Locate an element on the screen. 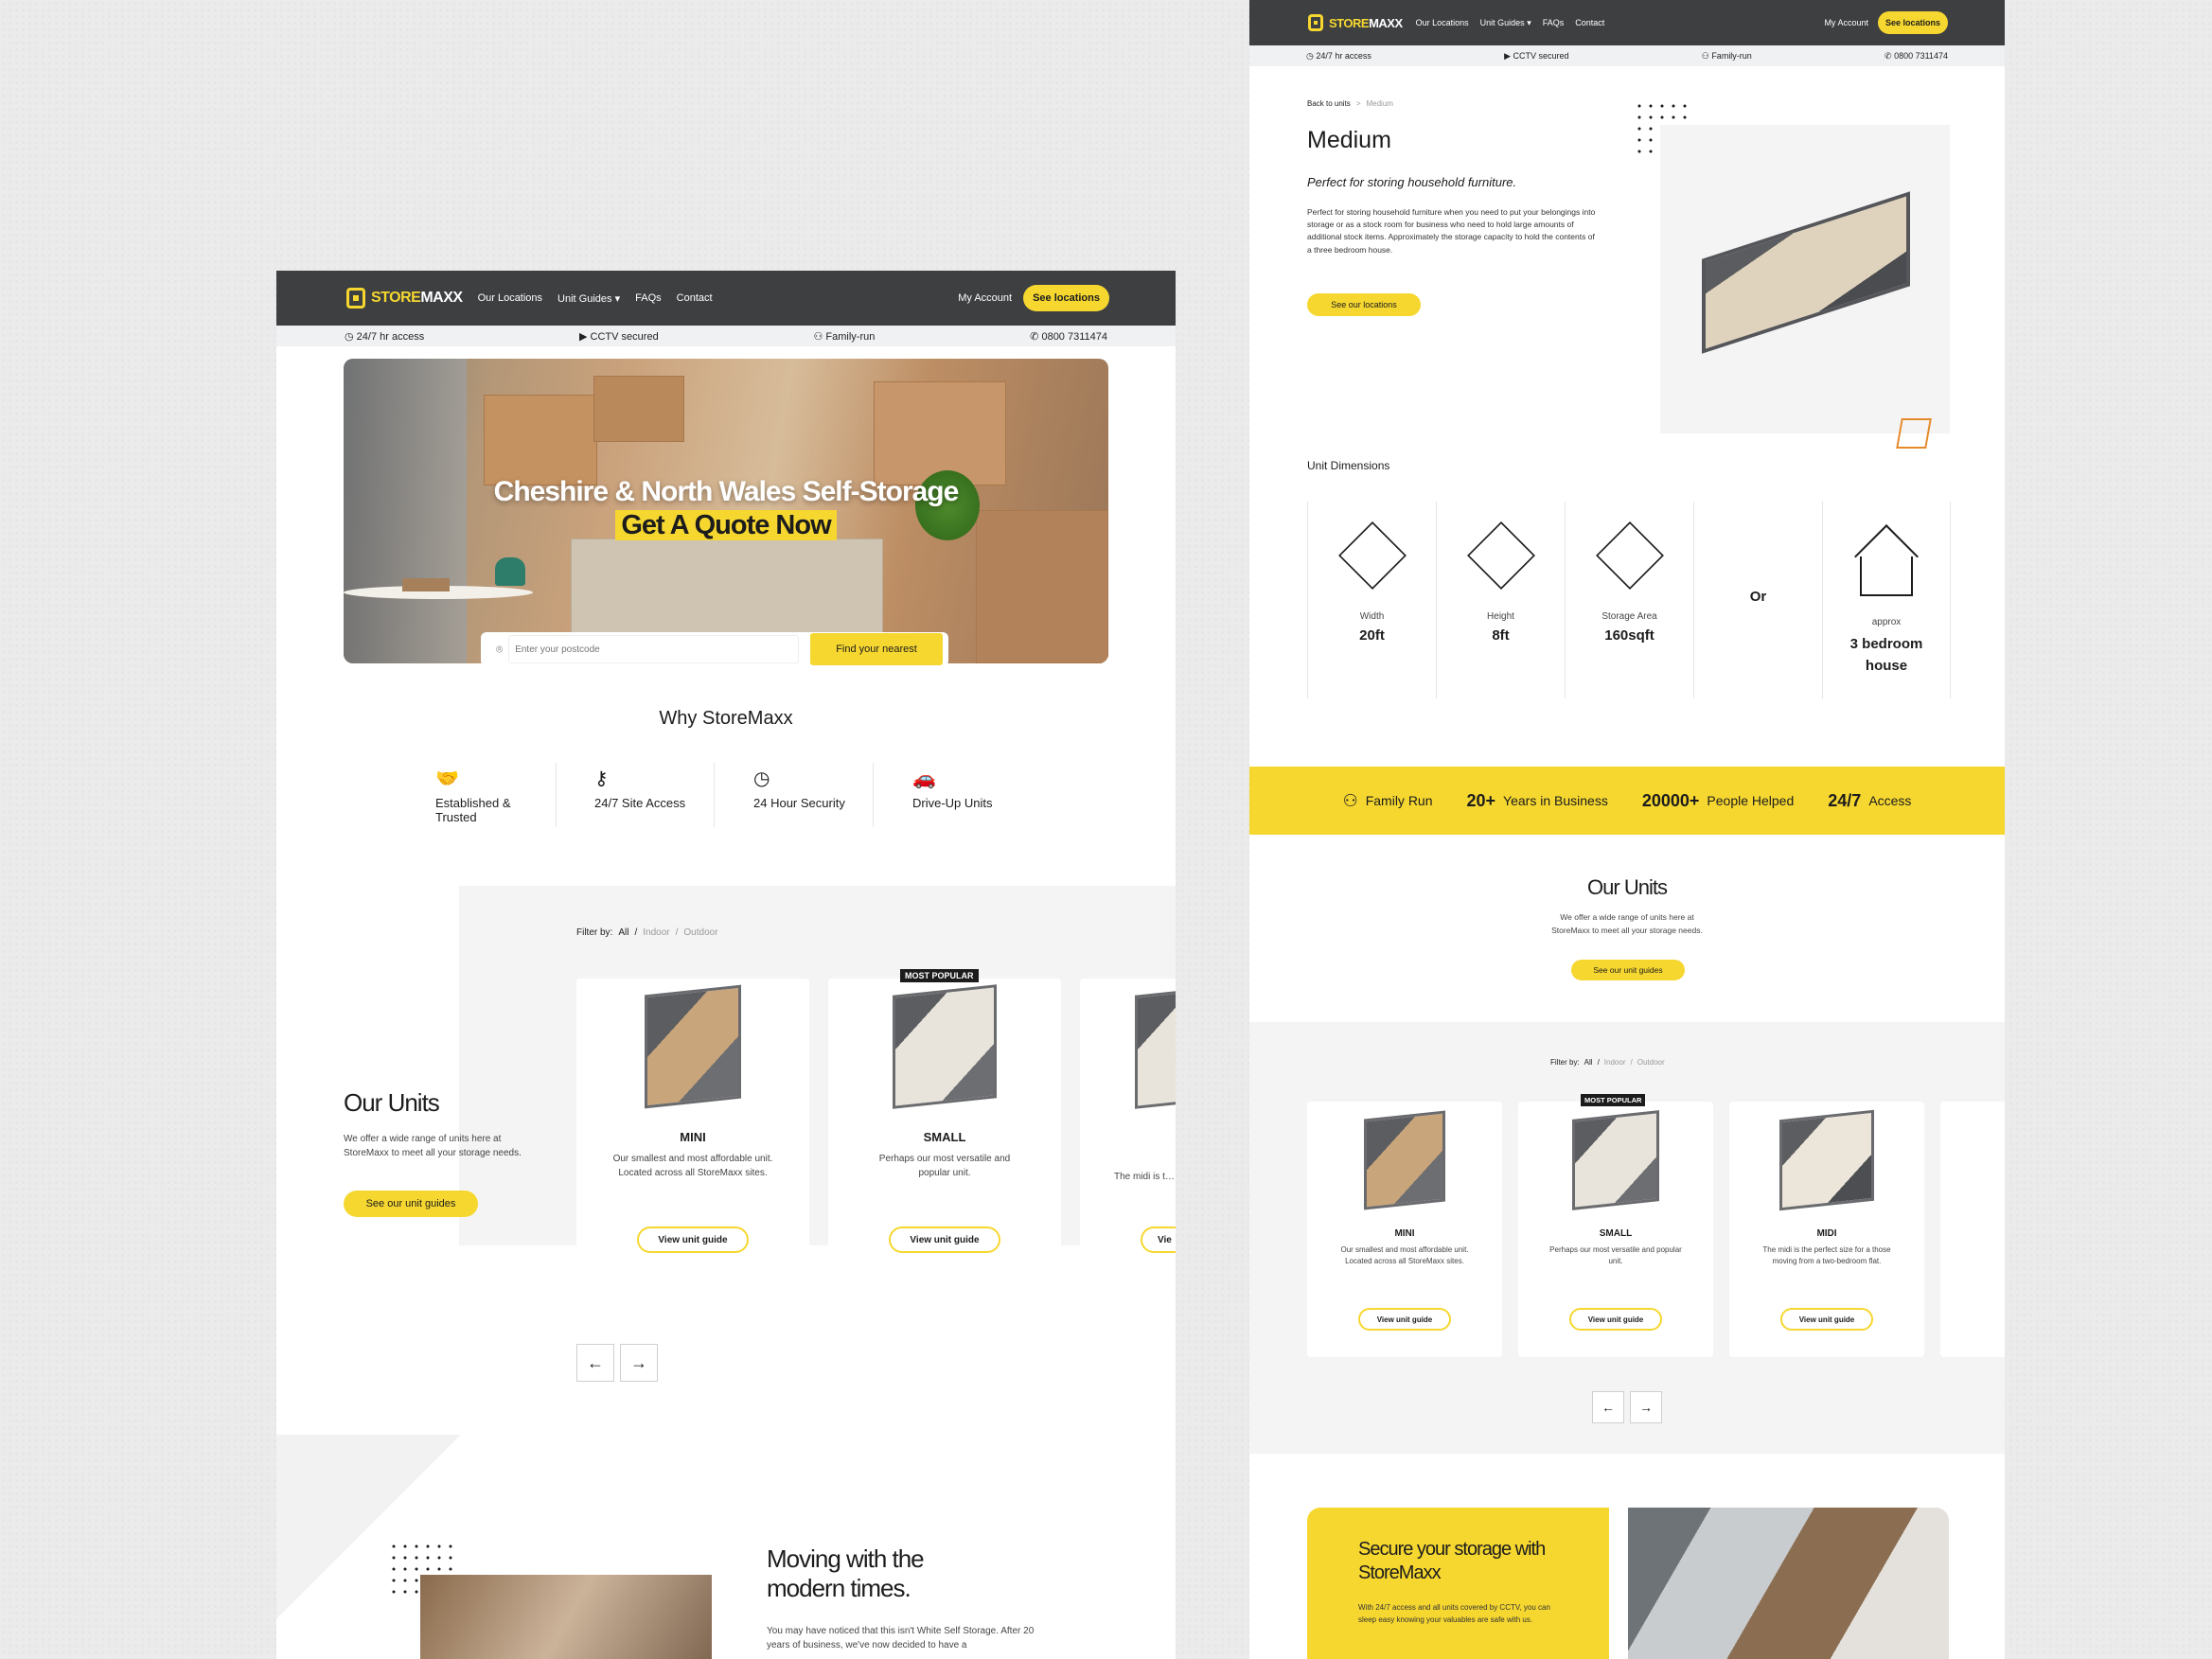 This screenshot has width=2212, height=1659. nav-links: Our Locations Unit Guides ▾ FAQs Contact is located at coordinates (1510, 23).